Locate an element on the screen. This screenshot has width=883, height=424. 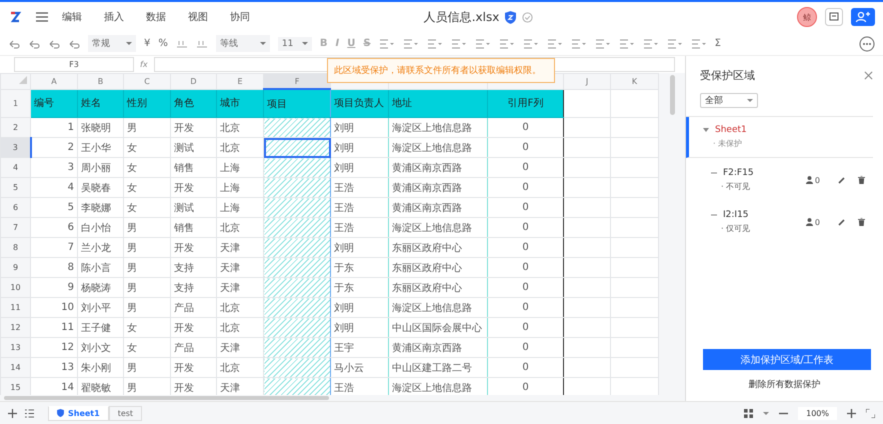
user-avatar: 鲸 is located at coordinates (807, 17).